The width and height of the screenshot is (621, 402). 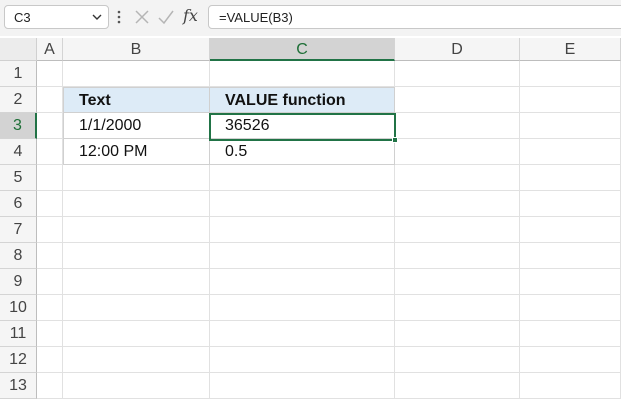 What do you see at coordinates (18, 256) in the screenshot?
I see `row-header-8: 8` at bounding box center [18, 256].